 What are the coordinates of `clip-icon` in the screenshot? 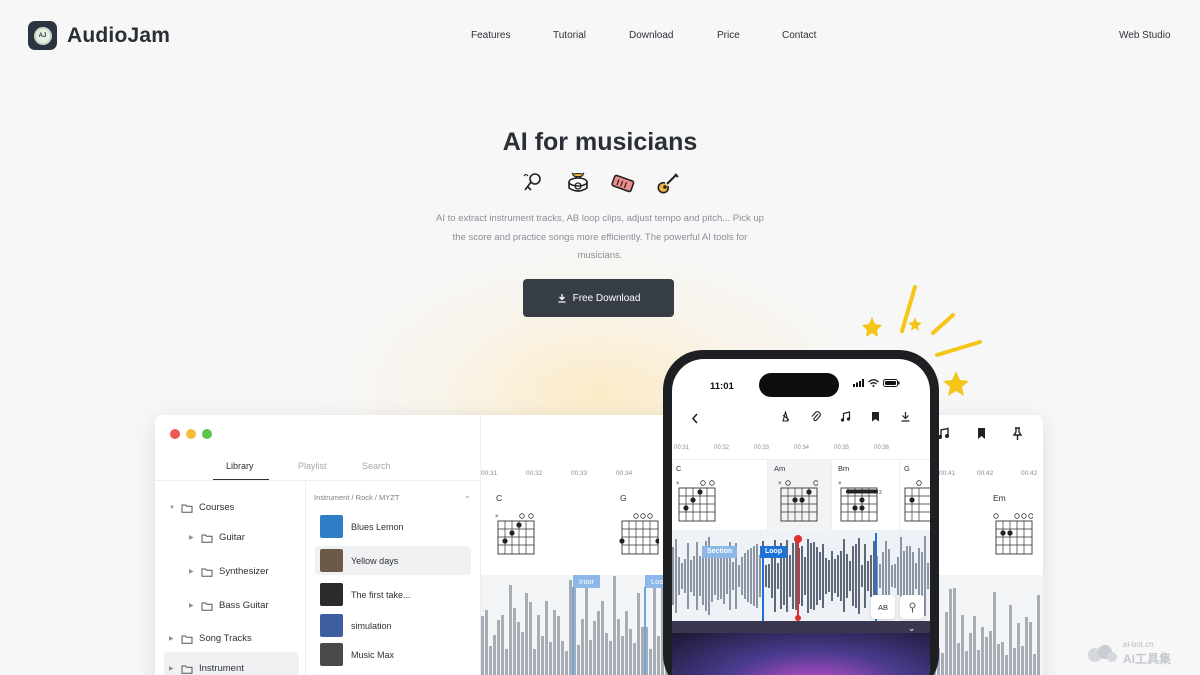 It's located at (815, 416).